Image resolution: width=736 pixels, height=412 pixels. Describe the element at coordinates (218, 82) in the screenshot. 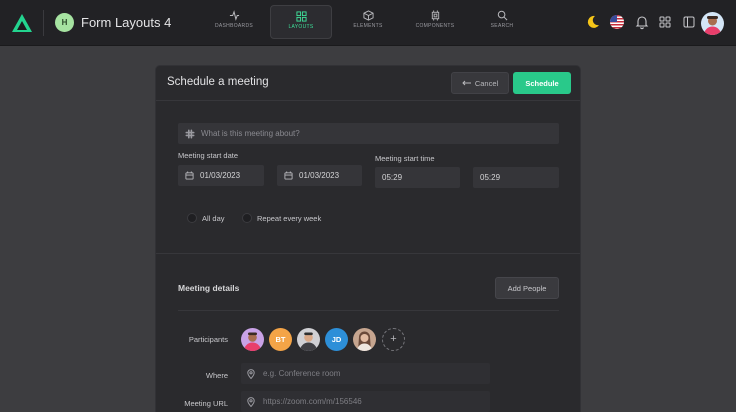

I see `card-title: Schedule a meeting` at that location.